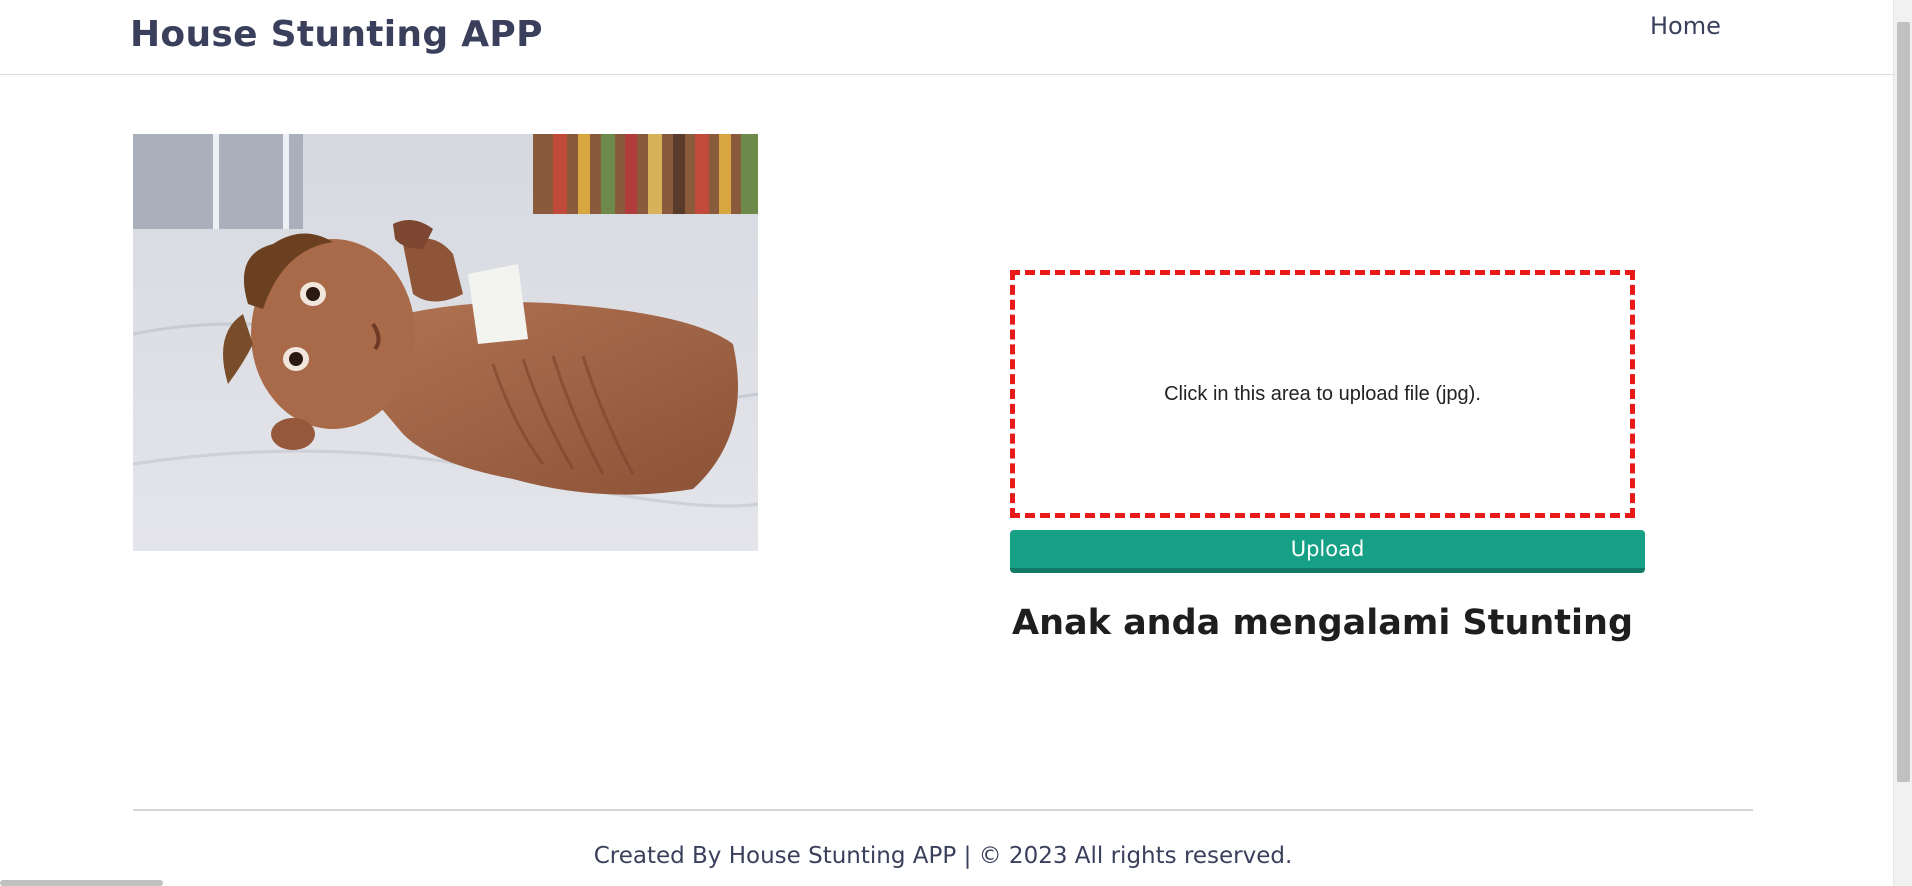 The width and height of the screenshot is (1912, 886). What do you see at coordinates (946, 37) in the screenshot?
I see `navbar: House Stunting APP Home` at bounding box center [946, 37].